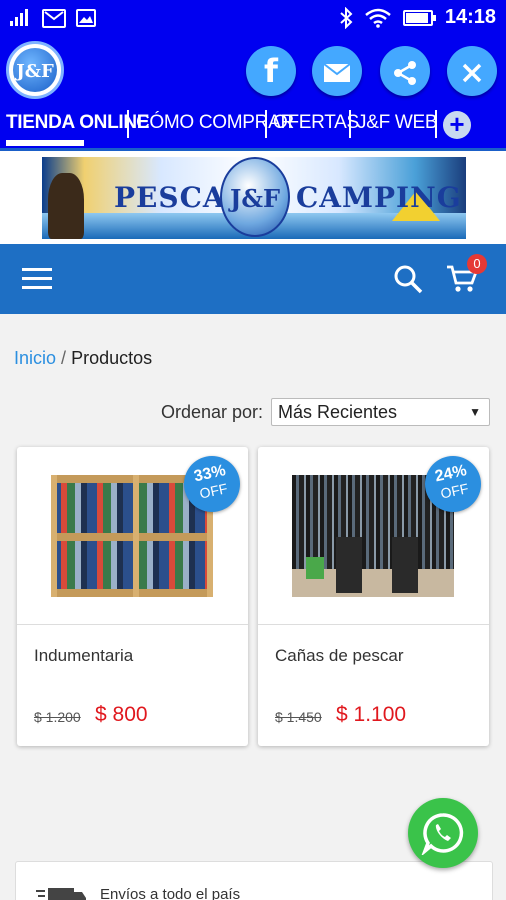 The image size is (506, 900). I want to click on close-button, so click(472, 71).